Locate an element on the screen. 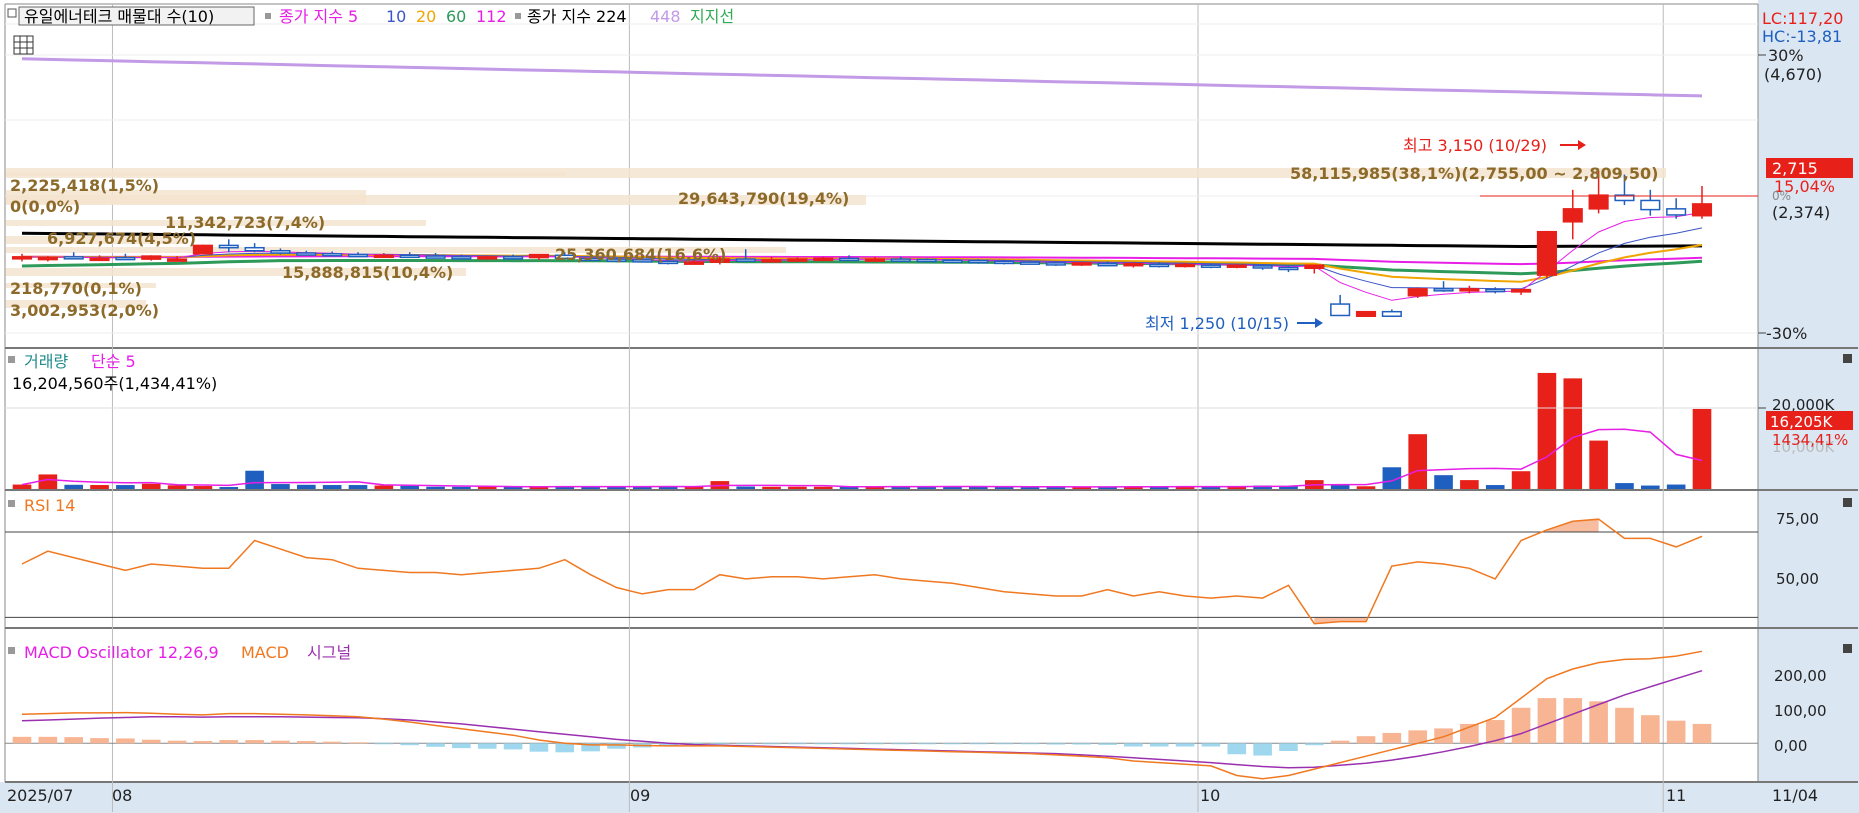 The height and width of the screenshot is (813, 1859). volume-profile-label-5: 58,115,985(38,1%)(2,755,00 ~ 2,809,50) is located at coordinates (1474, 173).